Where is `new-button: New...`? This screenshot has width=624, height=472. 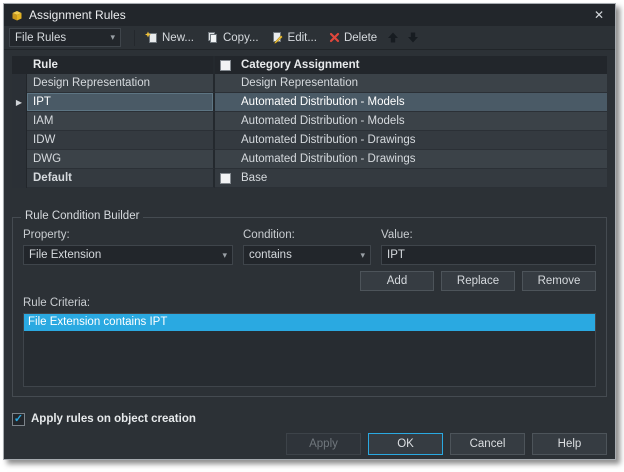
new-button: New... is located at coordinates (169, 37).